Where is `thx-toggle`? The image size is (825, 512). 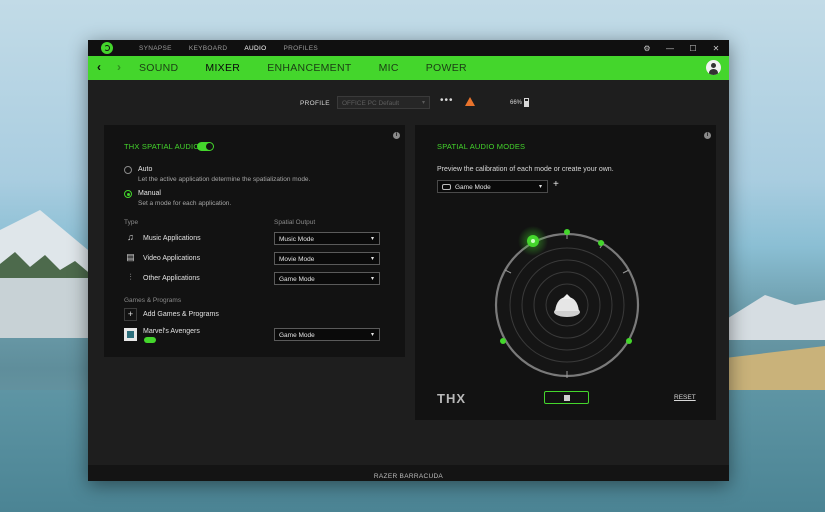
thx-toggle is located at coordinates (205, 146).